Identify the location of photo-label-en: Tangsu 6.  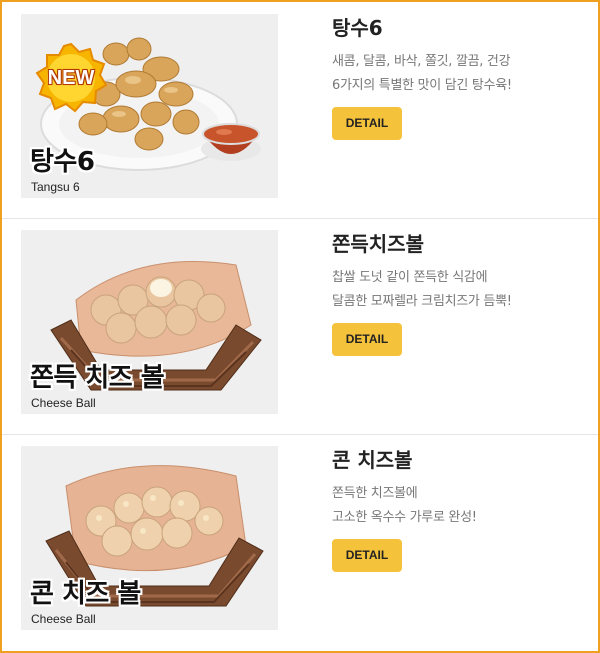
(55, 187).